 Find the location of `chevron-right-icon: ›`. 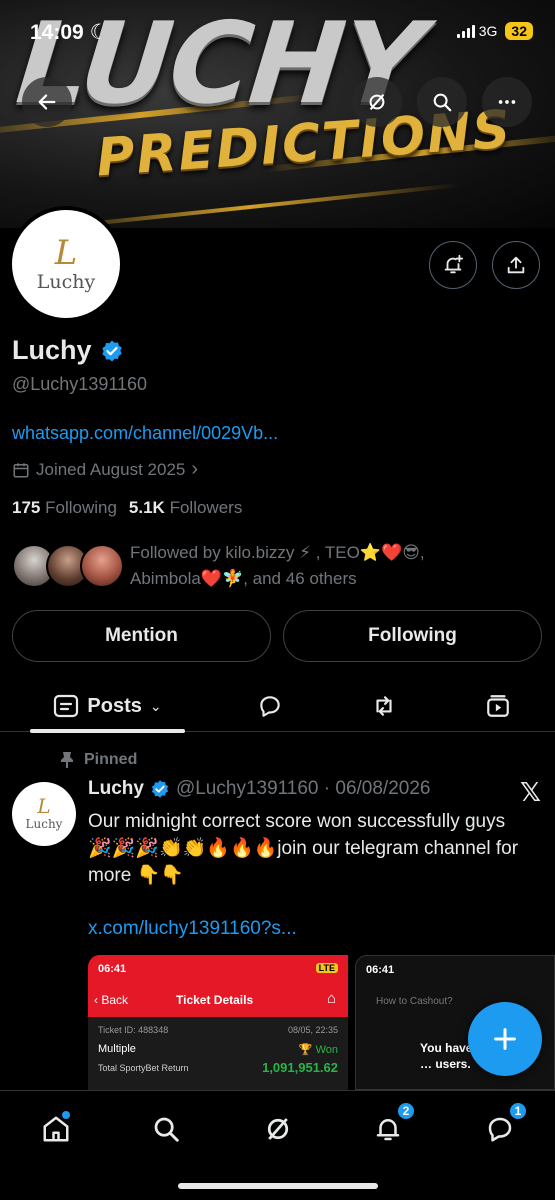

chevron-right-icon: › is located at coordinates (195, 469).